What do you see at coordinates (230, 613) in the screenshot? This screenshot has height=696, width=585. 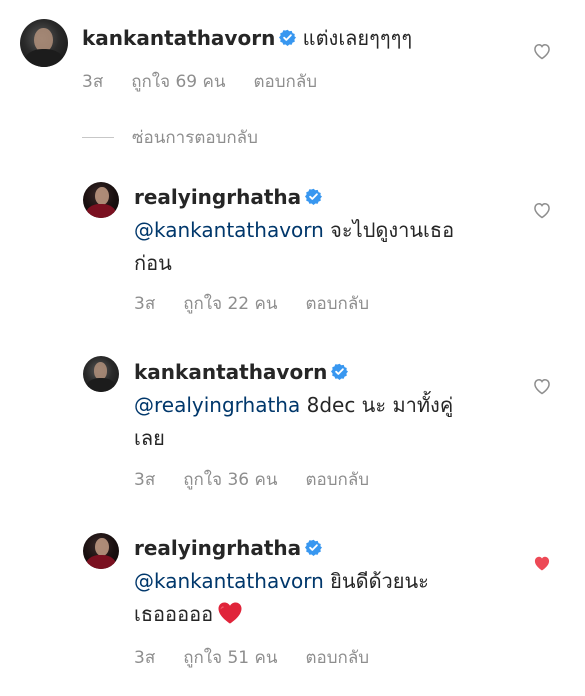 I see `red-heart-emoji-icon` at bounding box center [230, 613].